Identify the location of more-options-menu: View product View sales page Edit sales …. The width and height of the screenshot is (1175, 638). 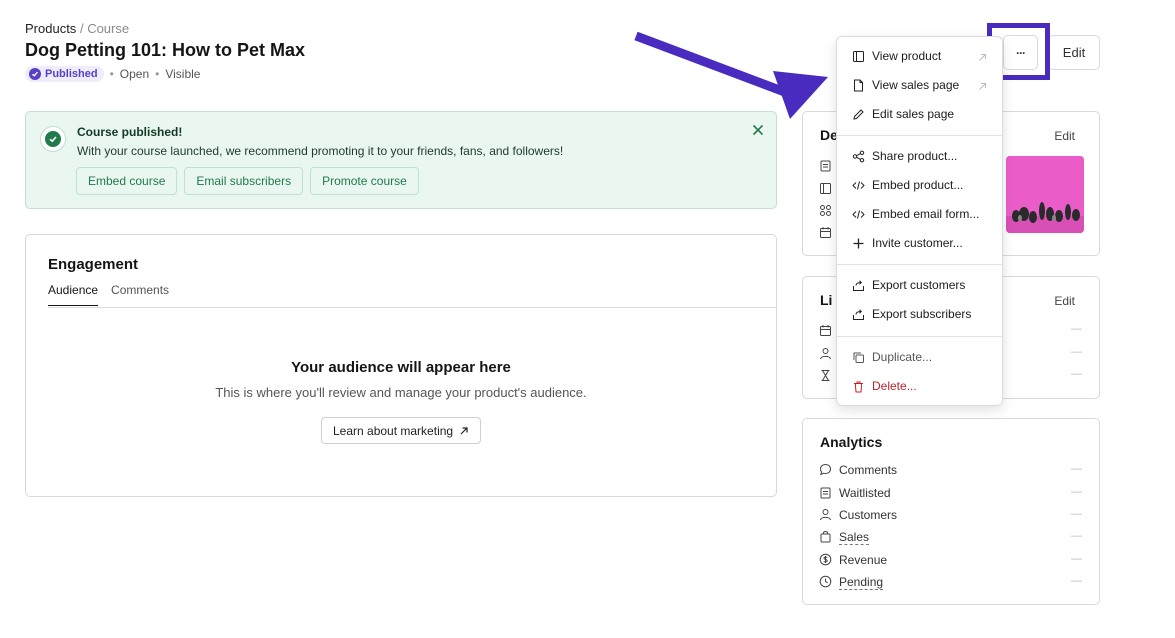
(919, 221).